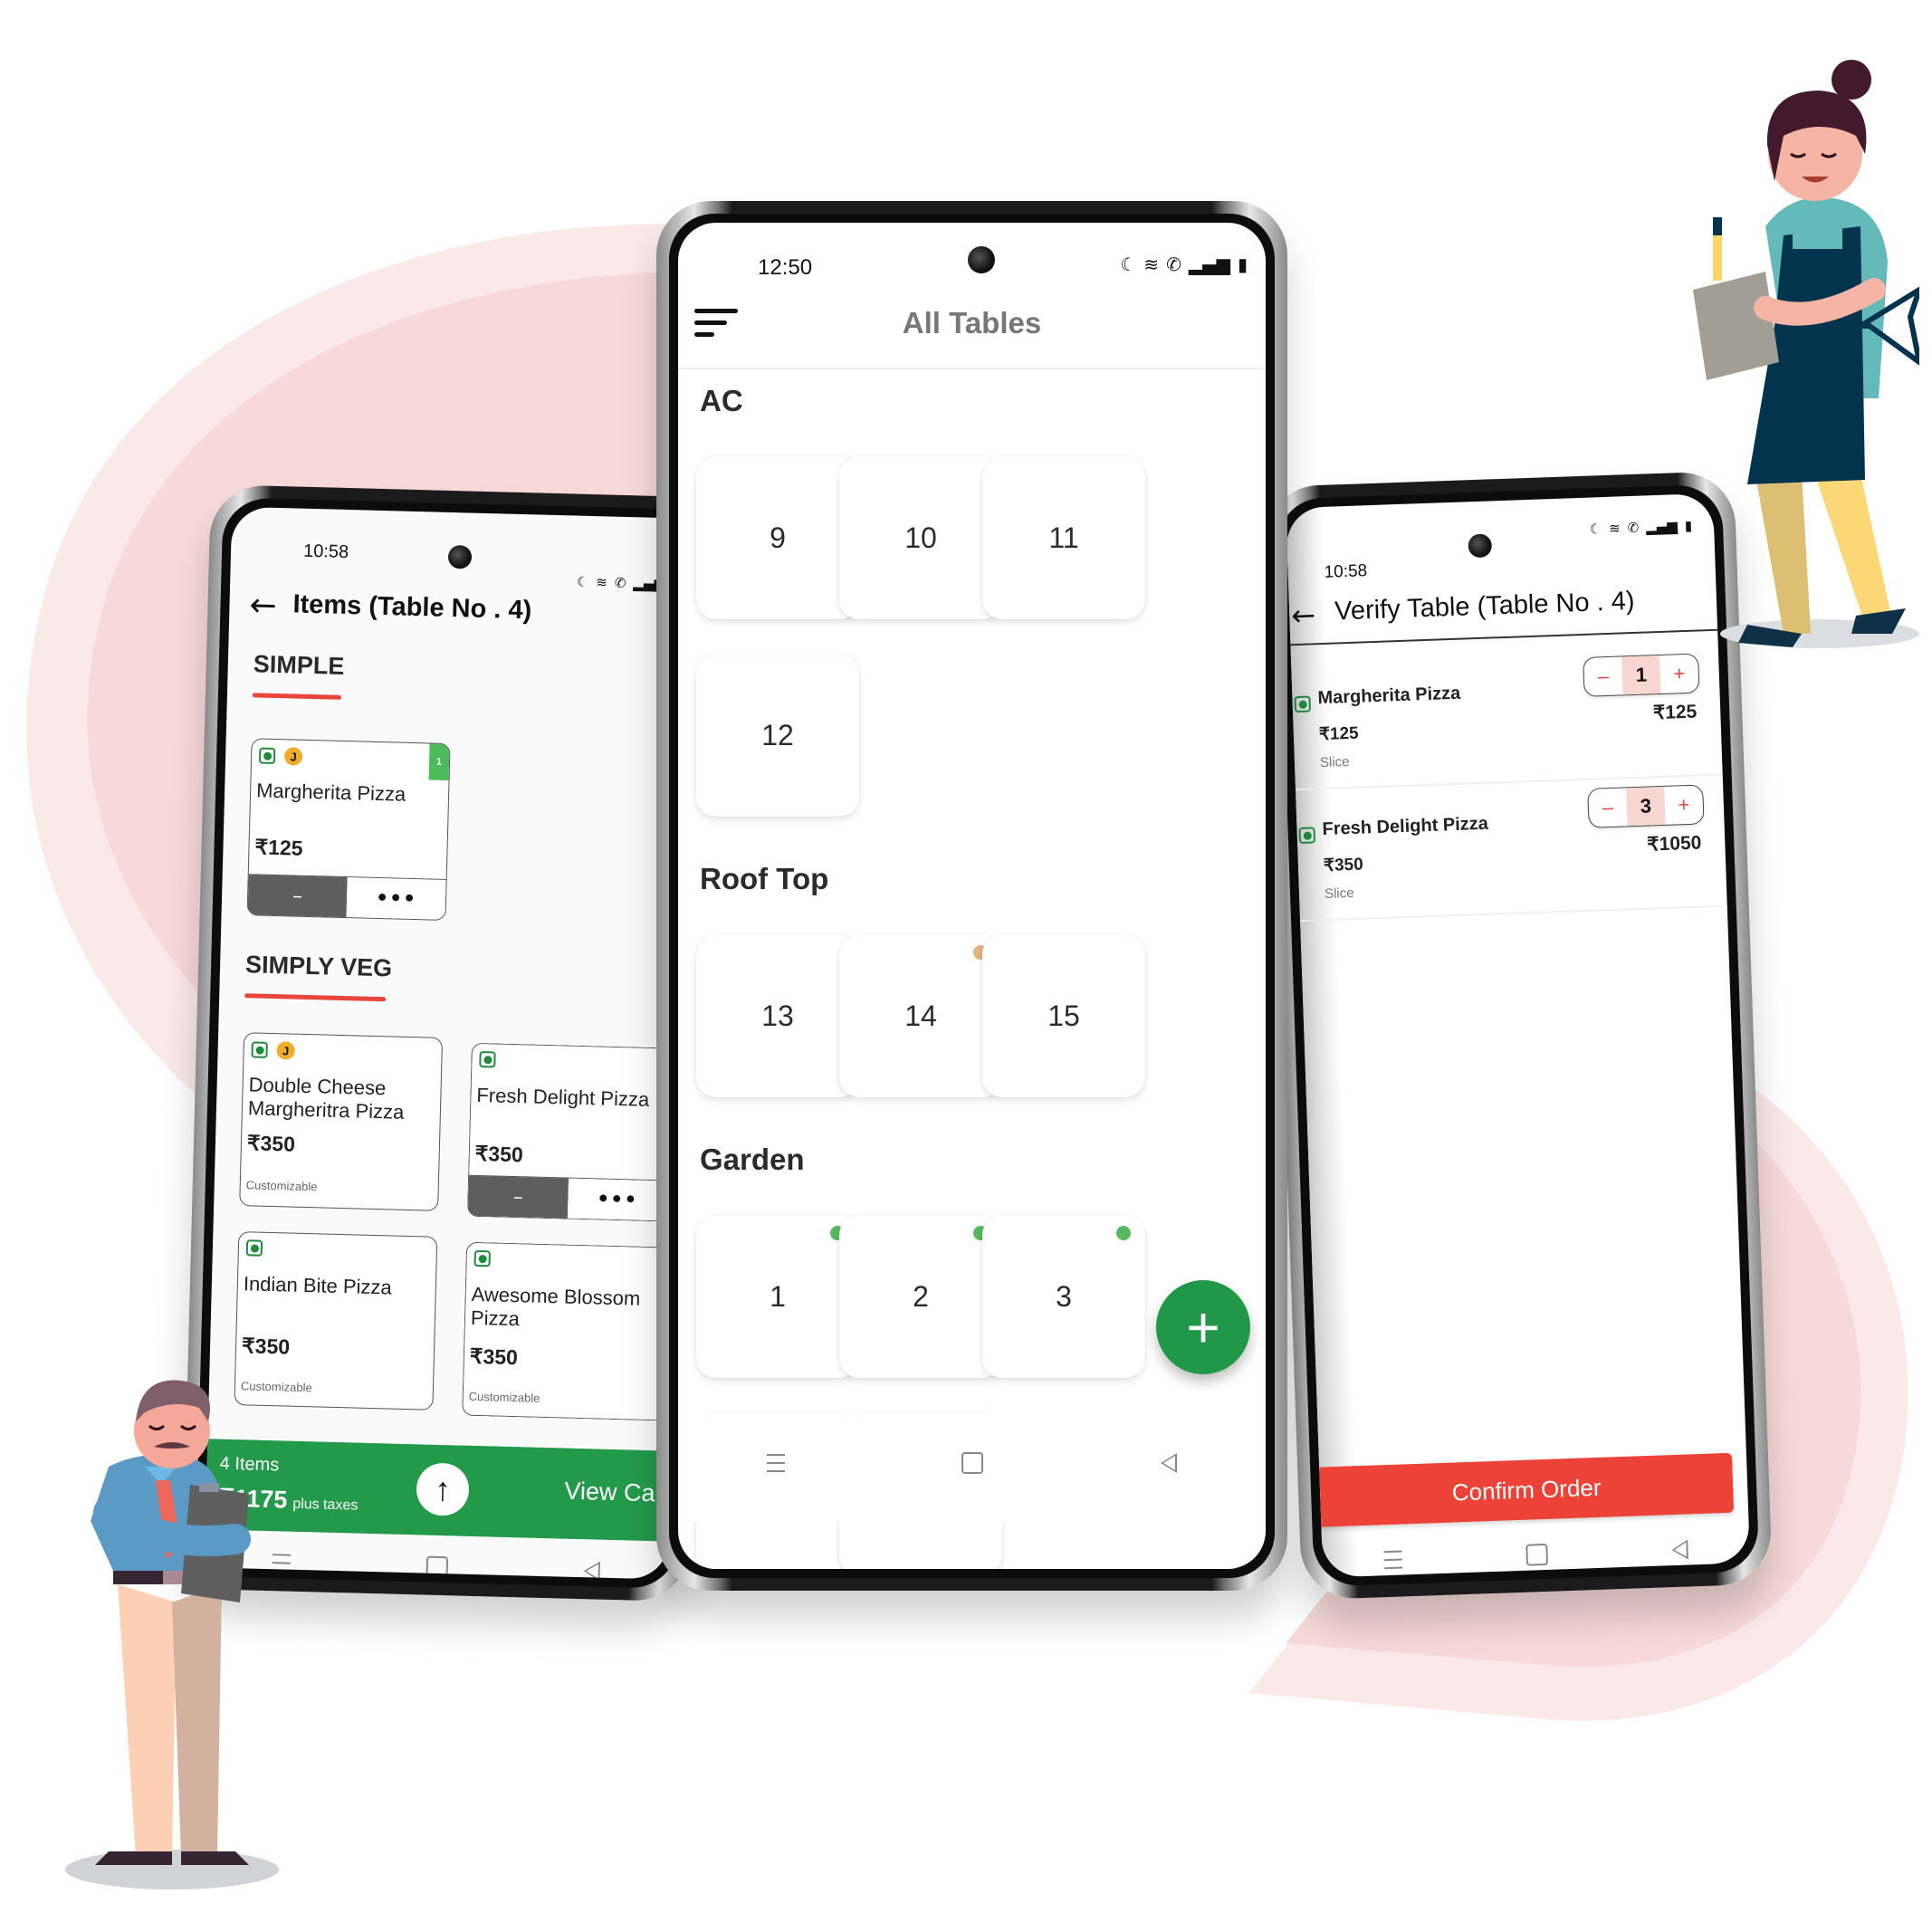 This screenshot has width=1932, height=1932. I want to click on table-tile: 14, so click(920, 1016).